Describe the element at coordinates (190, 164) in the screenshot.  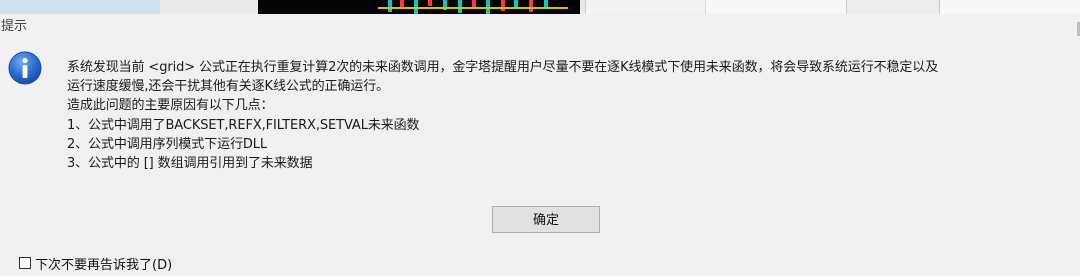
I see `message-line: 3、公式中的 [] 数组调用引用到了未来数据` at that location.